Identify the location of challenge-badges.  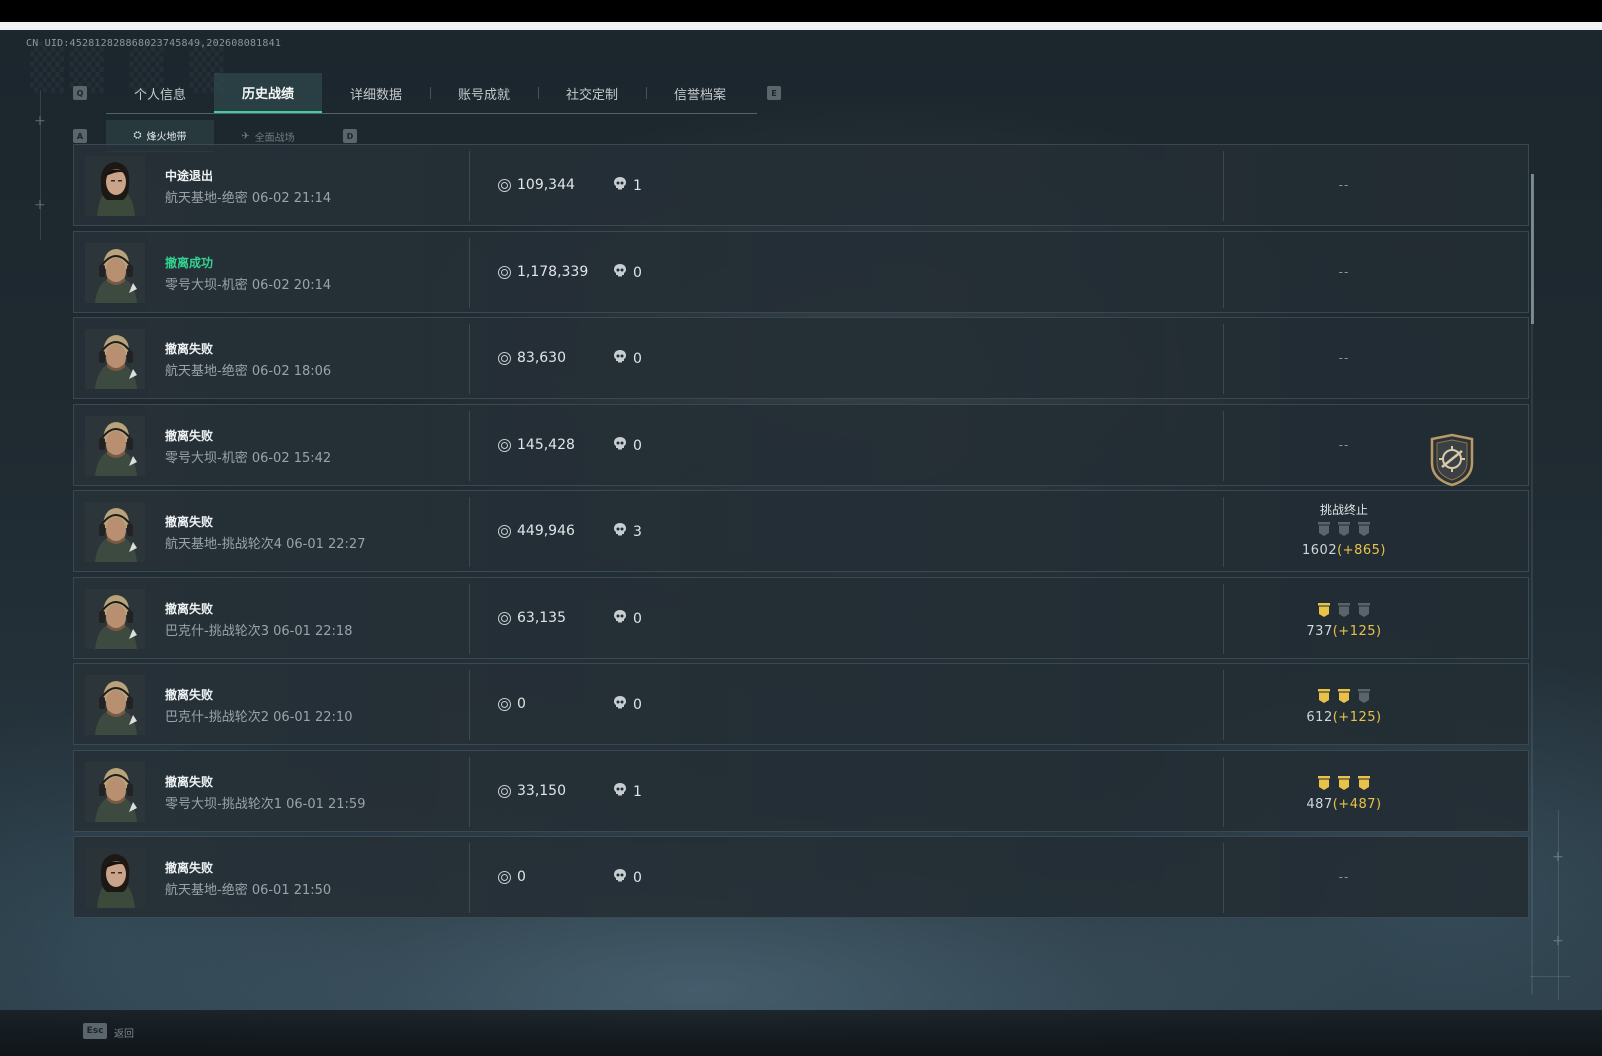
(1344, 611).